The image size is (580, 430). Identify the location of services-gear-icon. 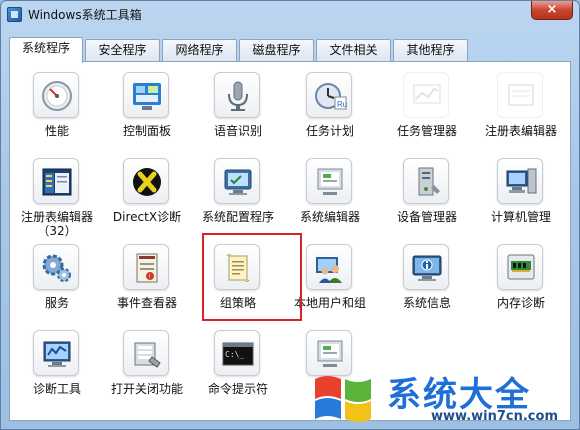
(56, 267).